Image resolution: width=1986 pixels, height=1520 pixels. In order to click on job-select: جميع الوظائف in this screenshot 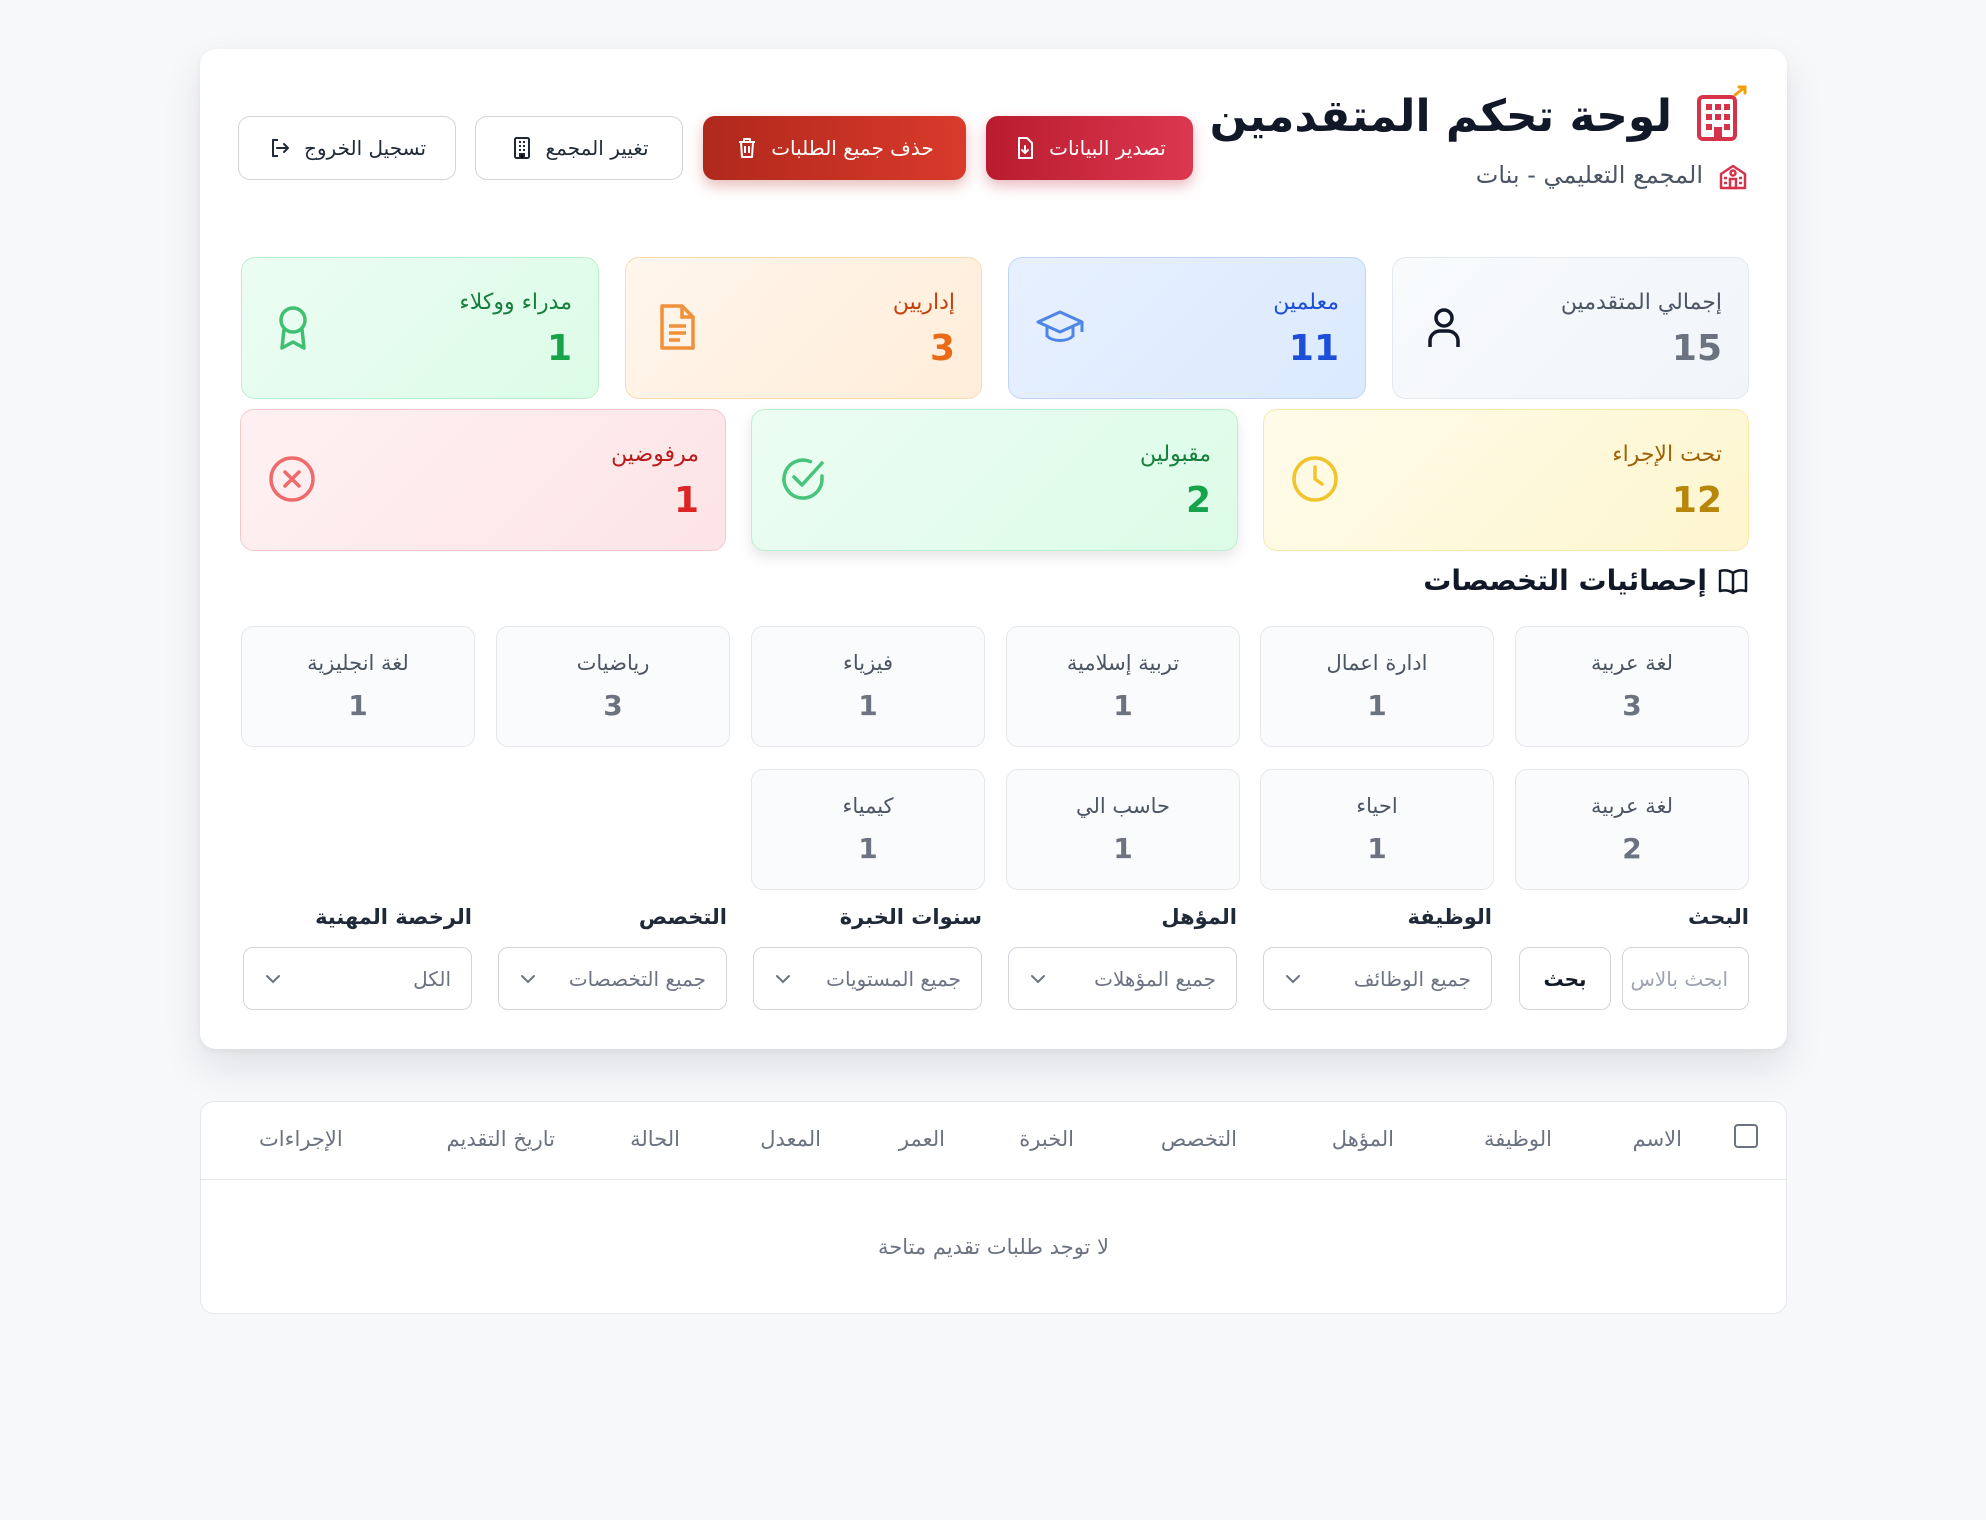, I will do `click(1377, 978)`.